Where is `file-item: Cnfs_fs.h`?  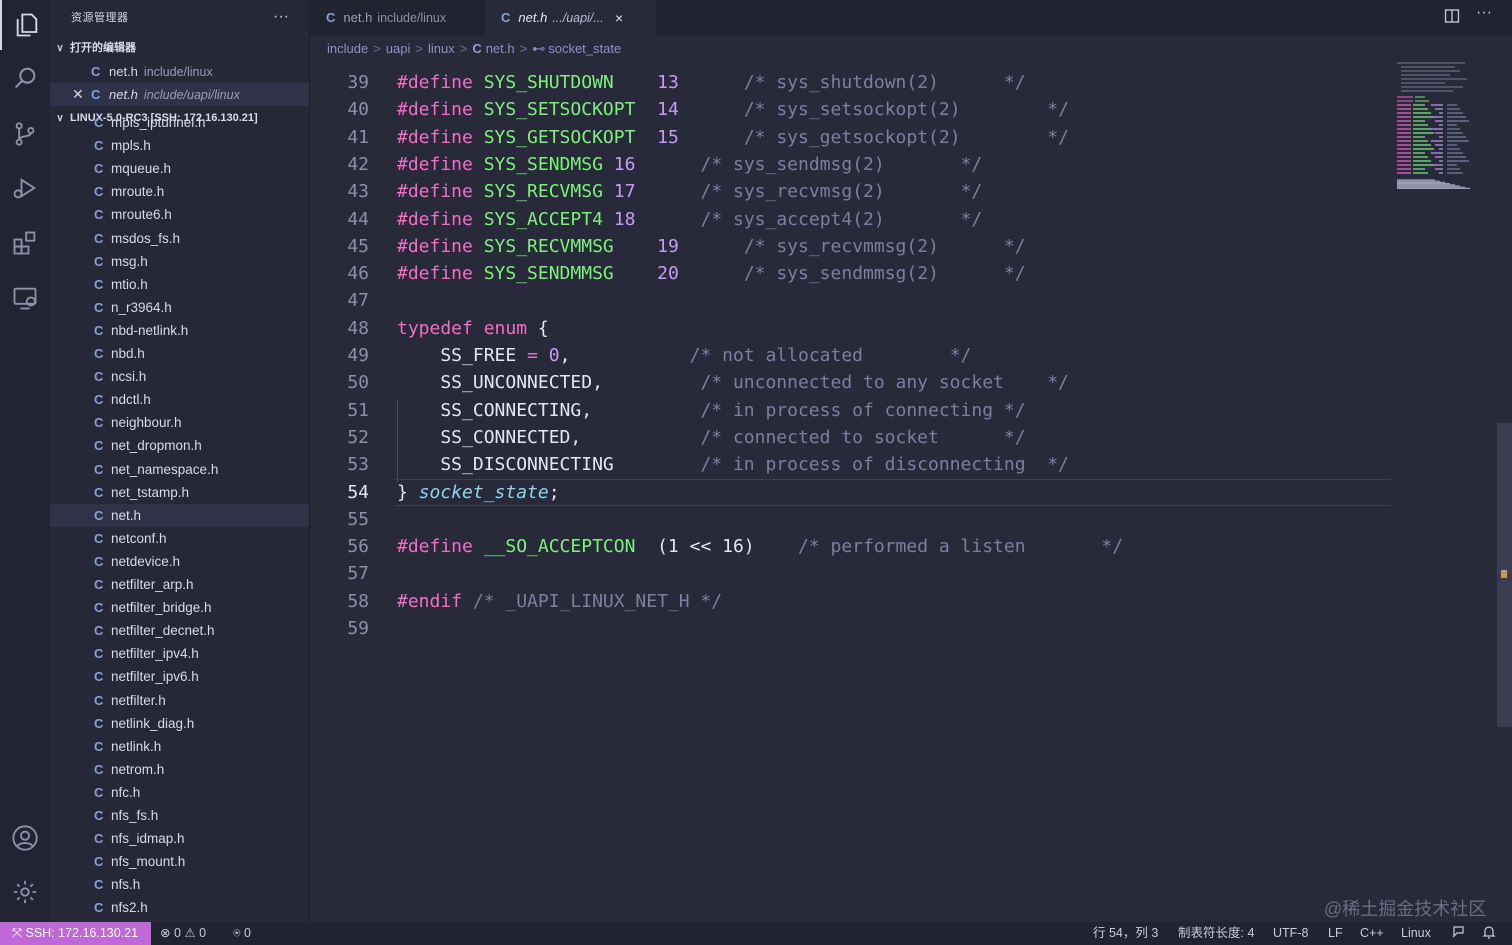
file-item: Cnfs_fs.h is located at coordinates (179, 815).